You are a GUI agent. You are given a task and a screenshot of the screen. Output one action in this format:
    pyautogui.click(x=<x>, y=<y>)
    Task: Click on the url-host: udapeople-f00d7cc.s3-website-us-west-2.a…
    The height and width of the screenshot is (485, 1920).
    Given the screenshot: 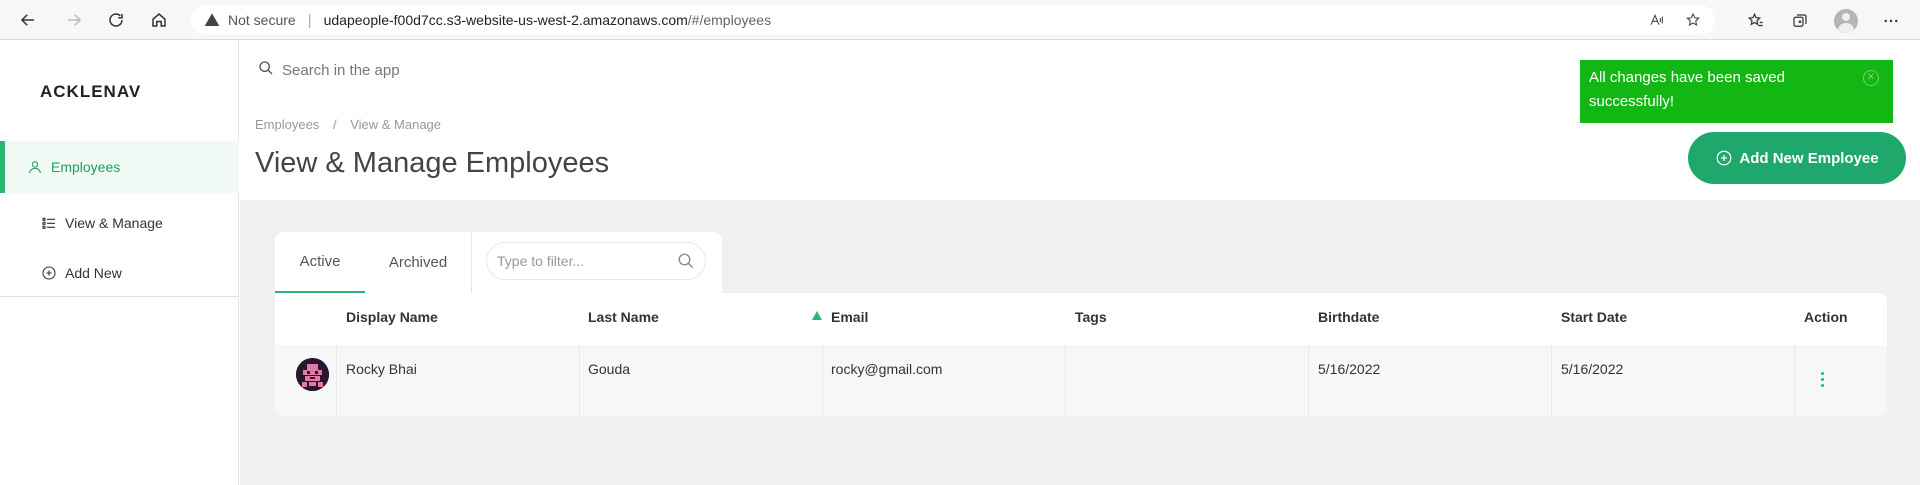 What is the action you would take?
    pyautogui.click(x=505, y=20)
    